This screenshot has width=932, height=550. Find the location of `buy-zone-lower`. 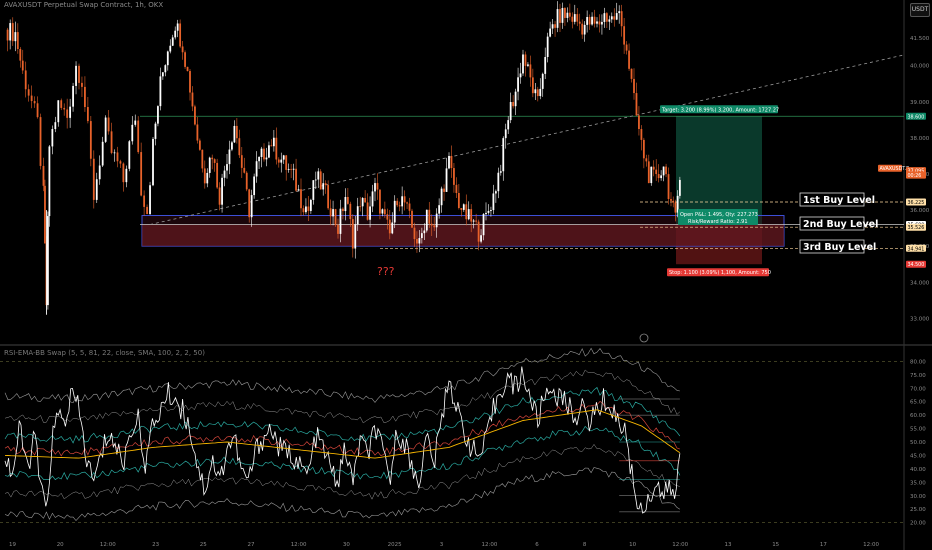

buy-zone-lower is located at coordinates (463, 235).